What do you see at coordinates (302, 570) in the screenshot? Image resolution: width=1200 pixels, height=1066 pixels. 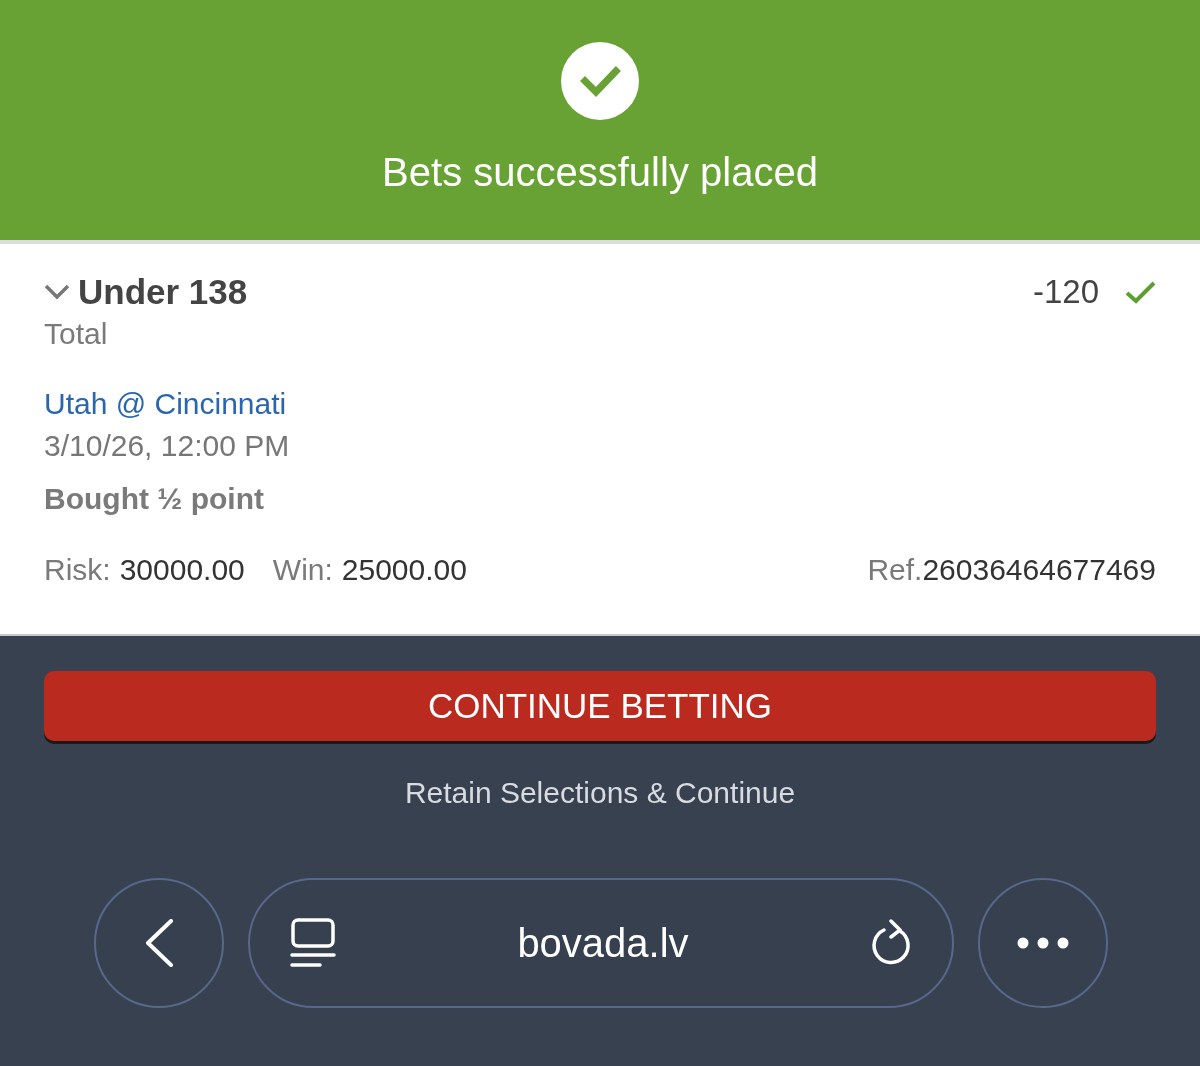 I see `win-label: Win:` at bounding box center [302, 570].